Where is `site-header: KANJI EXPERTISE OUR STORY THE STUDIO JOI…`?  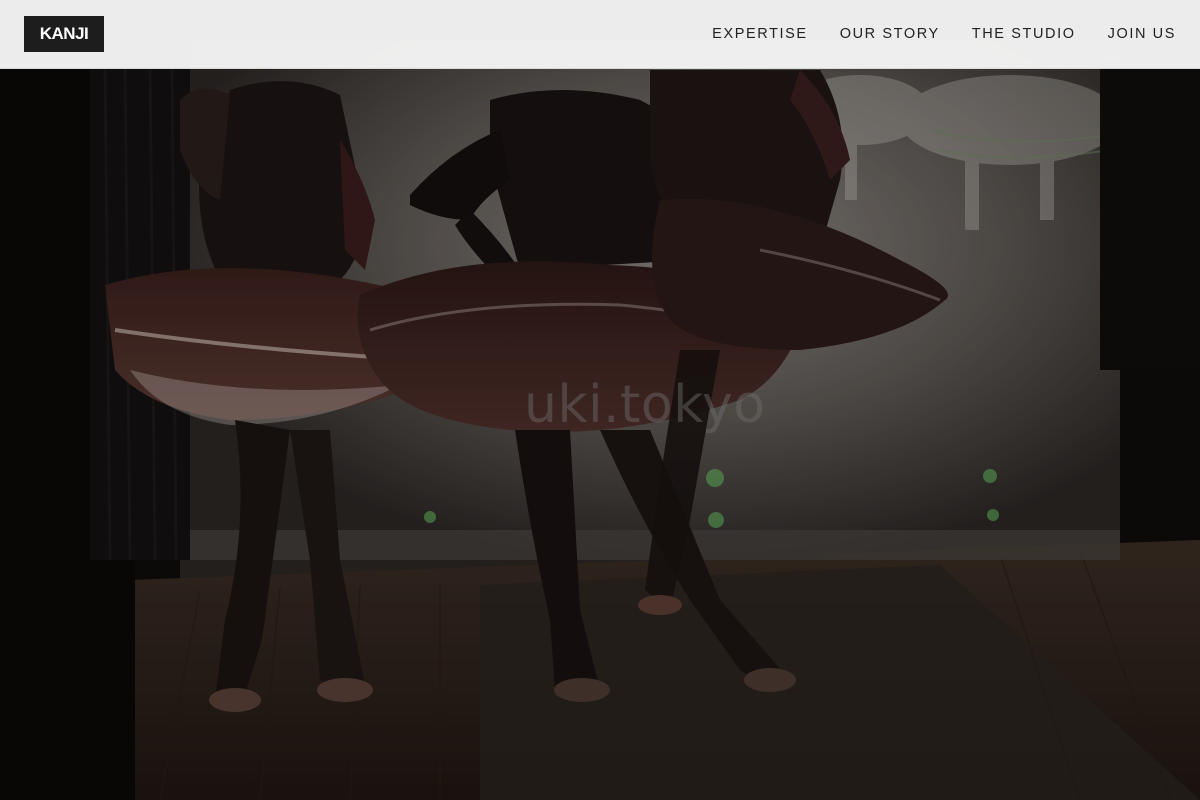
site-header: KANJI EXPERTISE OUR STORY THE STUDIO JOI… is located at coordinates (600, 34).